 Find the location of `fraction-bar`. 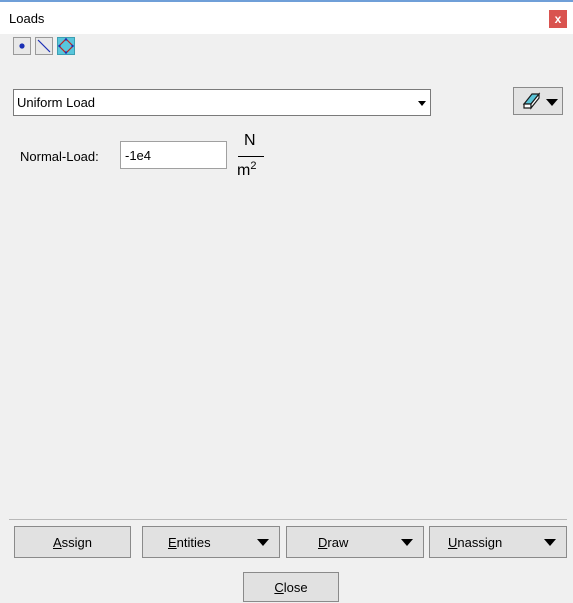

fraction-bar is located at coordinates (251, 156).